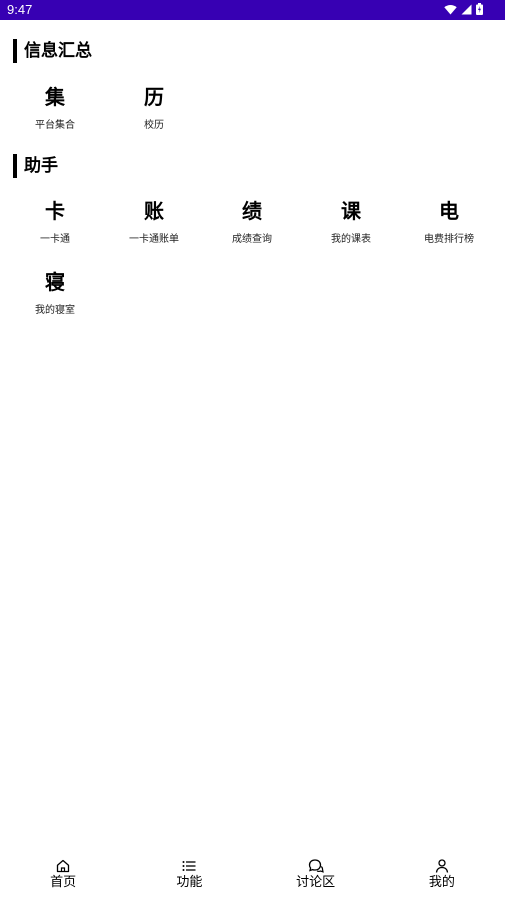 This screenshot has height=898, width=505. Describe the element at coordinates (55, 97) in the screenshot. I see `grid-item-icon: 集` at that location.